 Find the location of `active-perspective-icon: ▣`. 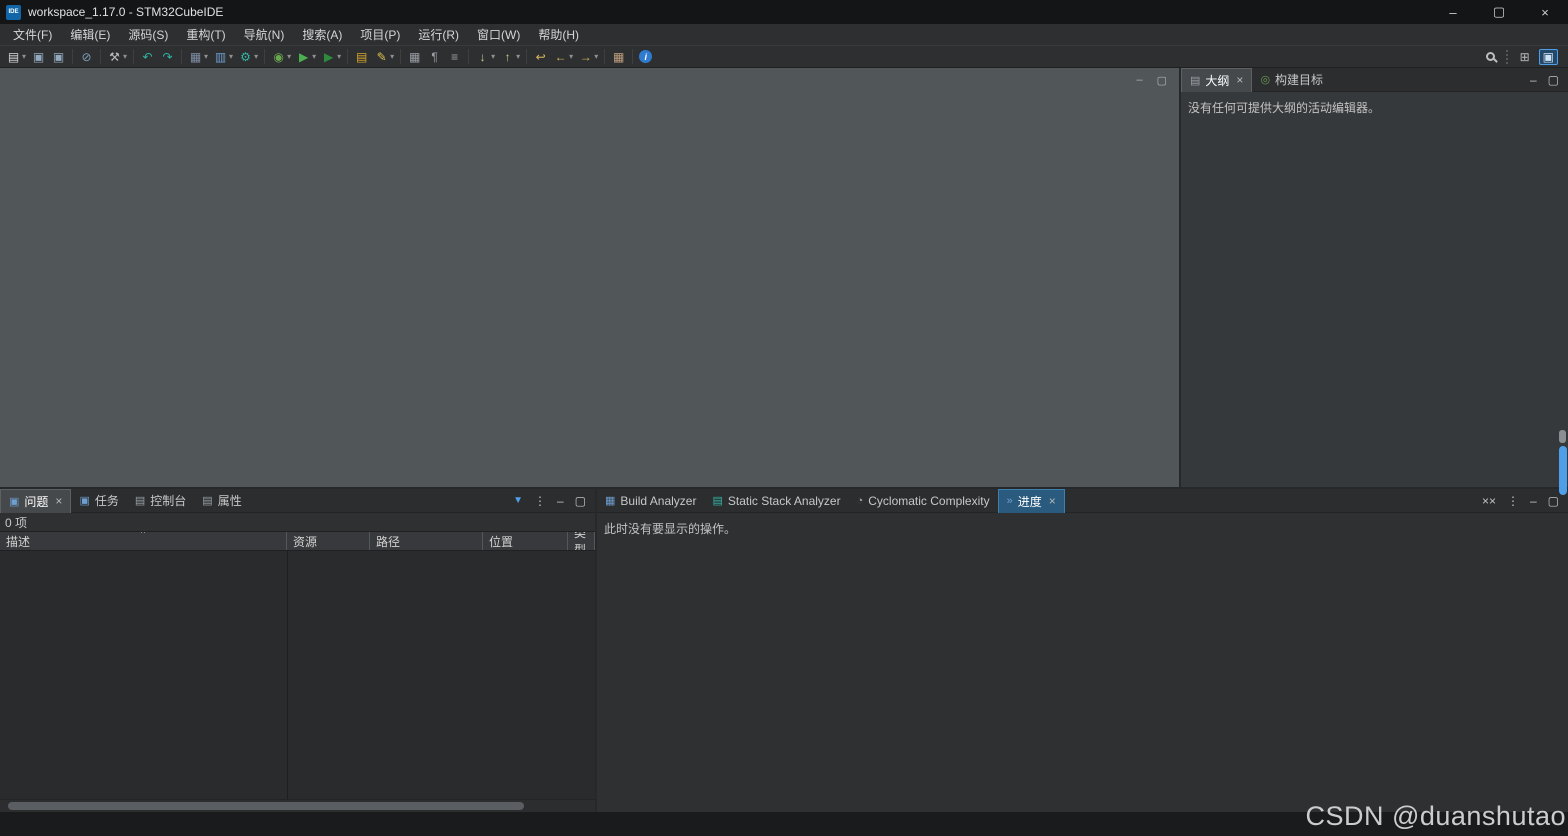

active-perspective-icon: ▣ is located at coordinates (1548, 56).